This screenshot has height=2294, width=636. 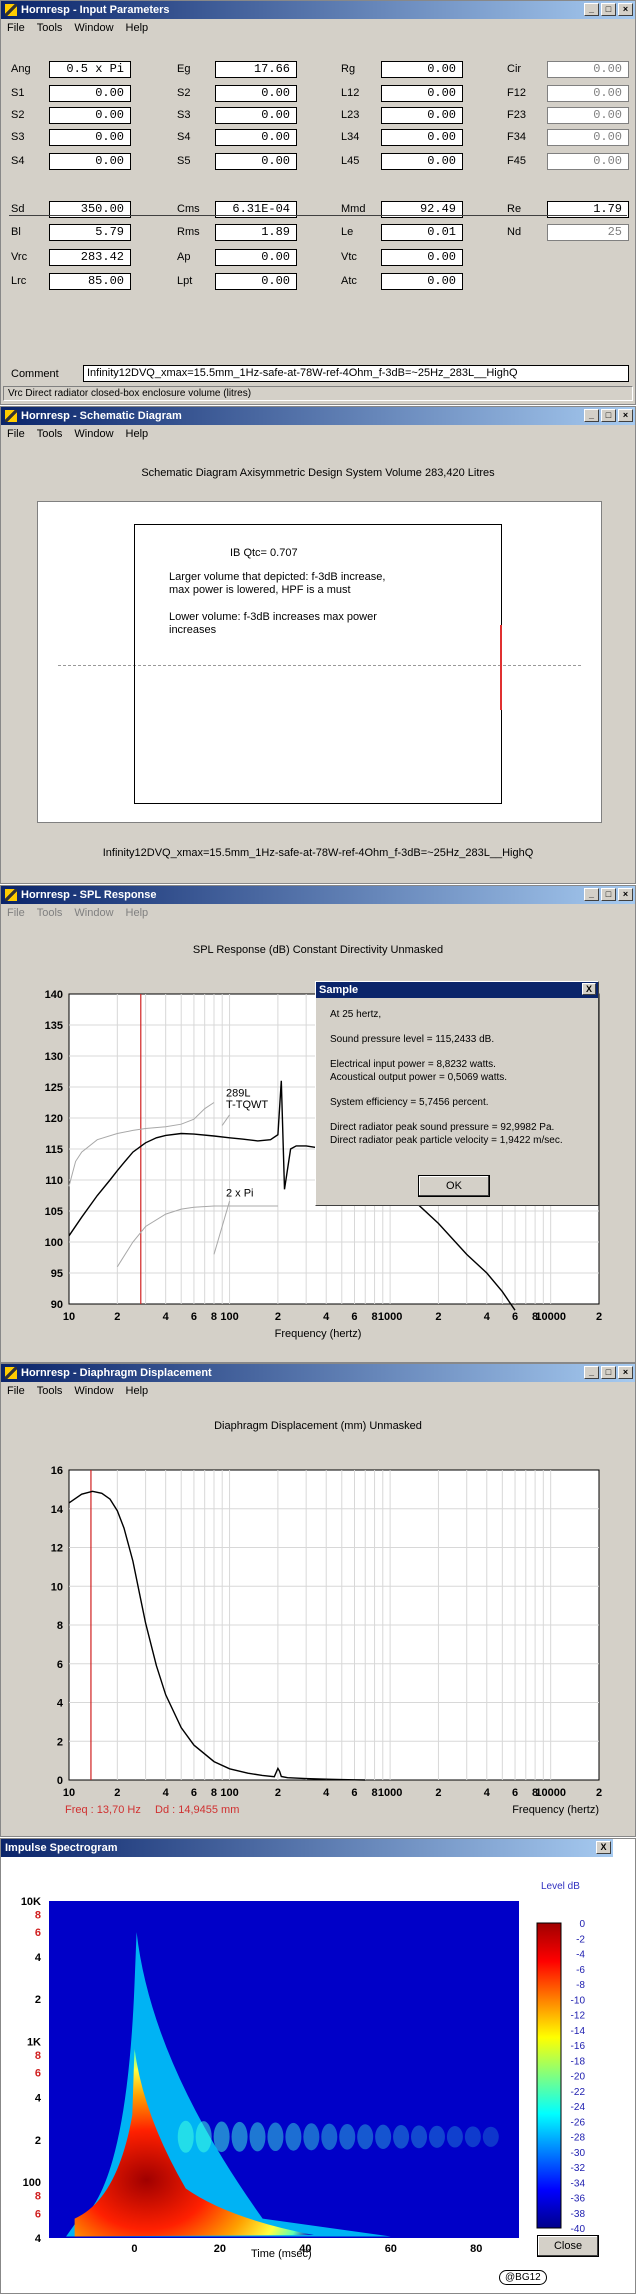 What do you see at coordinates (354, 1317) in the screenshot?
I see `x-tick-label: 6` at bounding box center [354, 1317].